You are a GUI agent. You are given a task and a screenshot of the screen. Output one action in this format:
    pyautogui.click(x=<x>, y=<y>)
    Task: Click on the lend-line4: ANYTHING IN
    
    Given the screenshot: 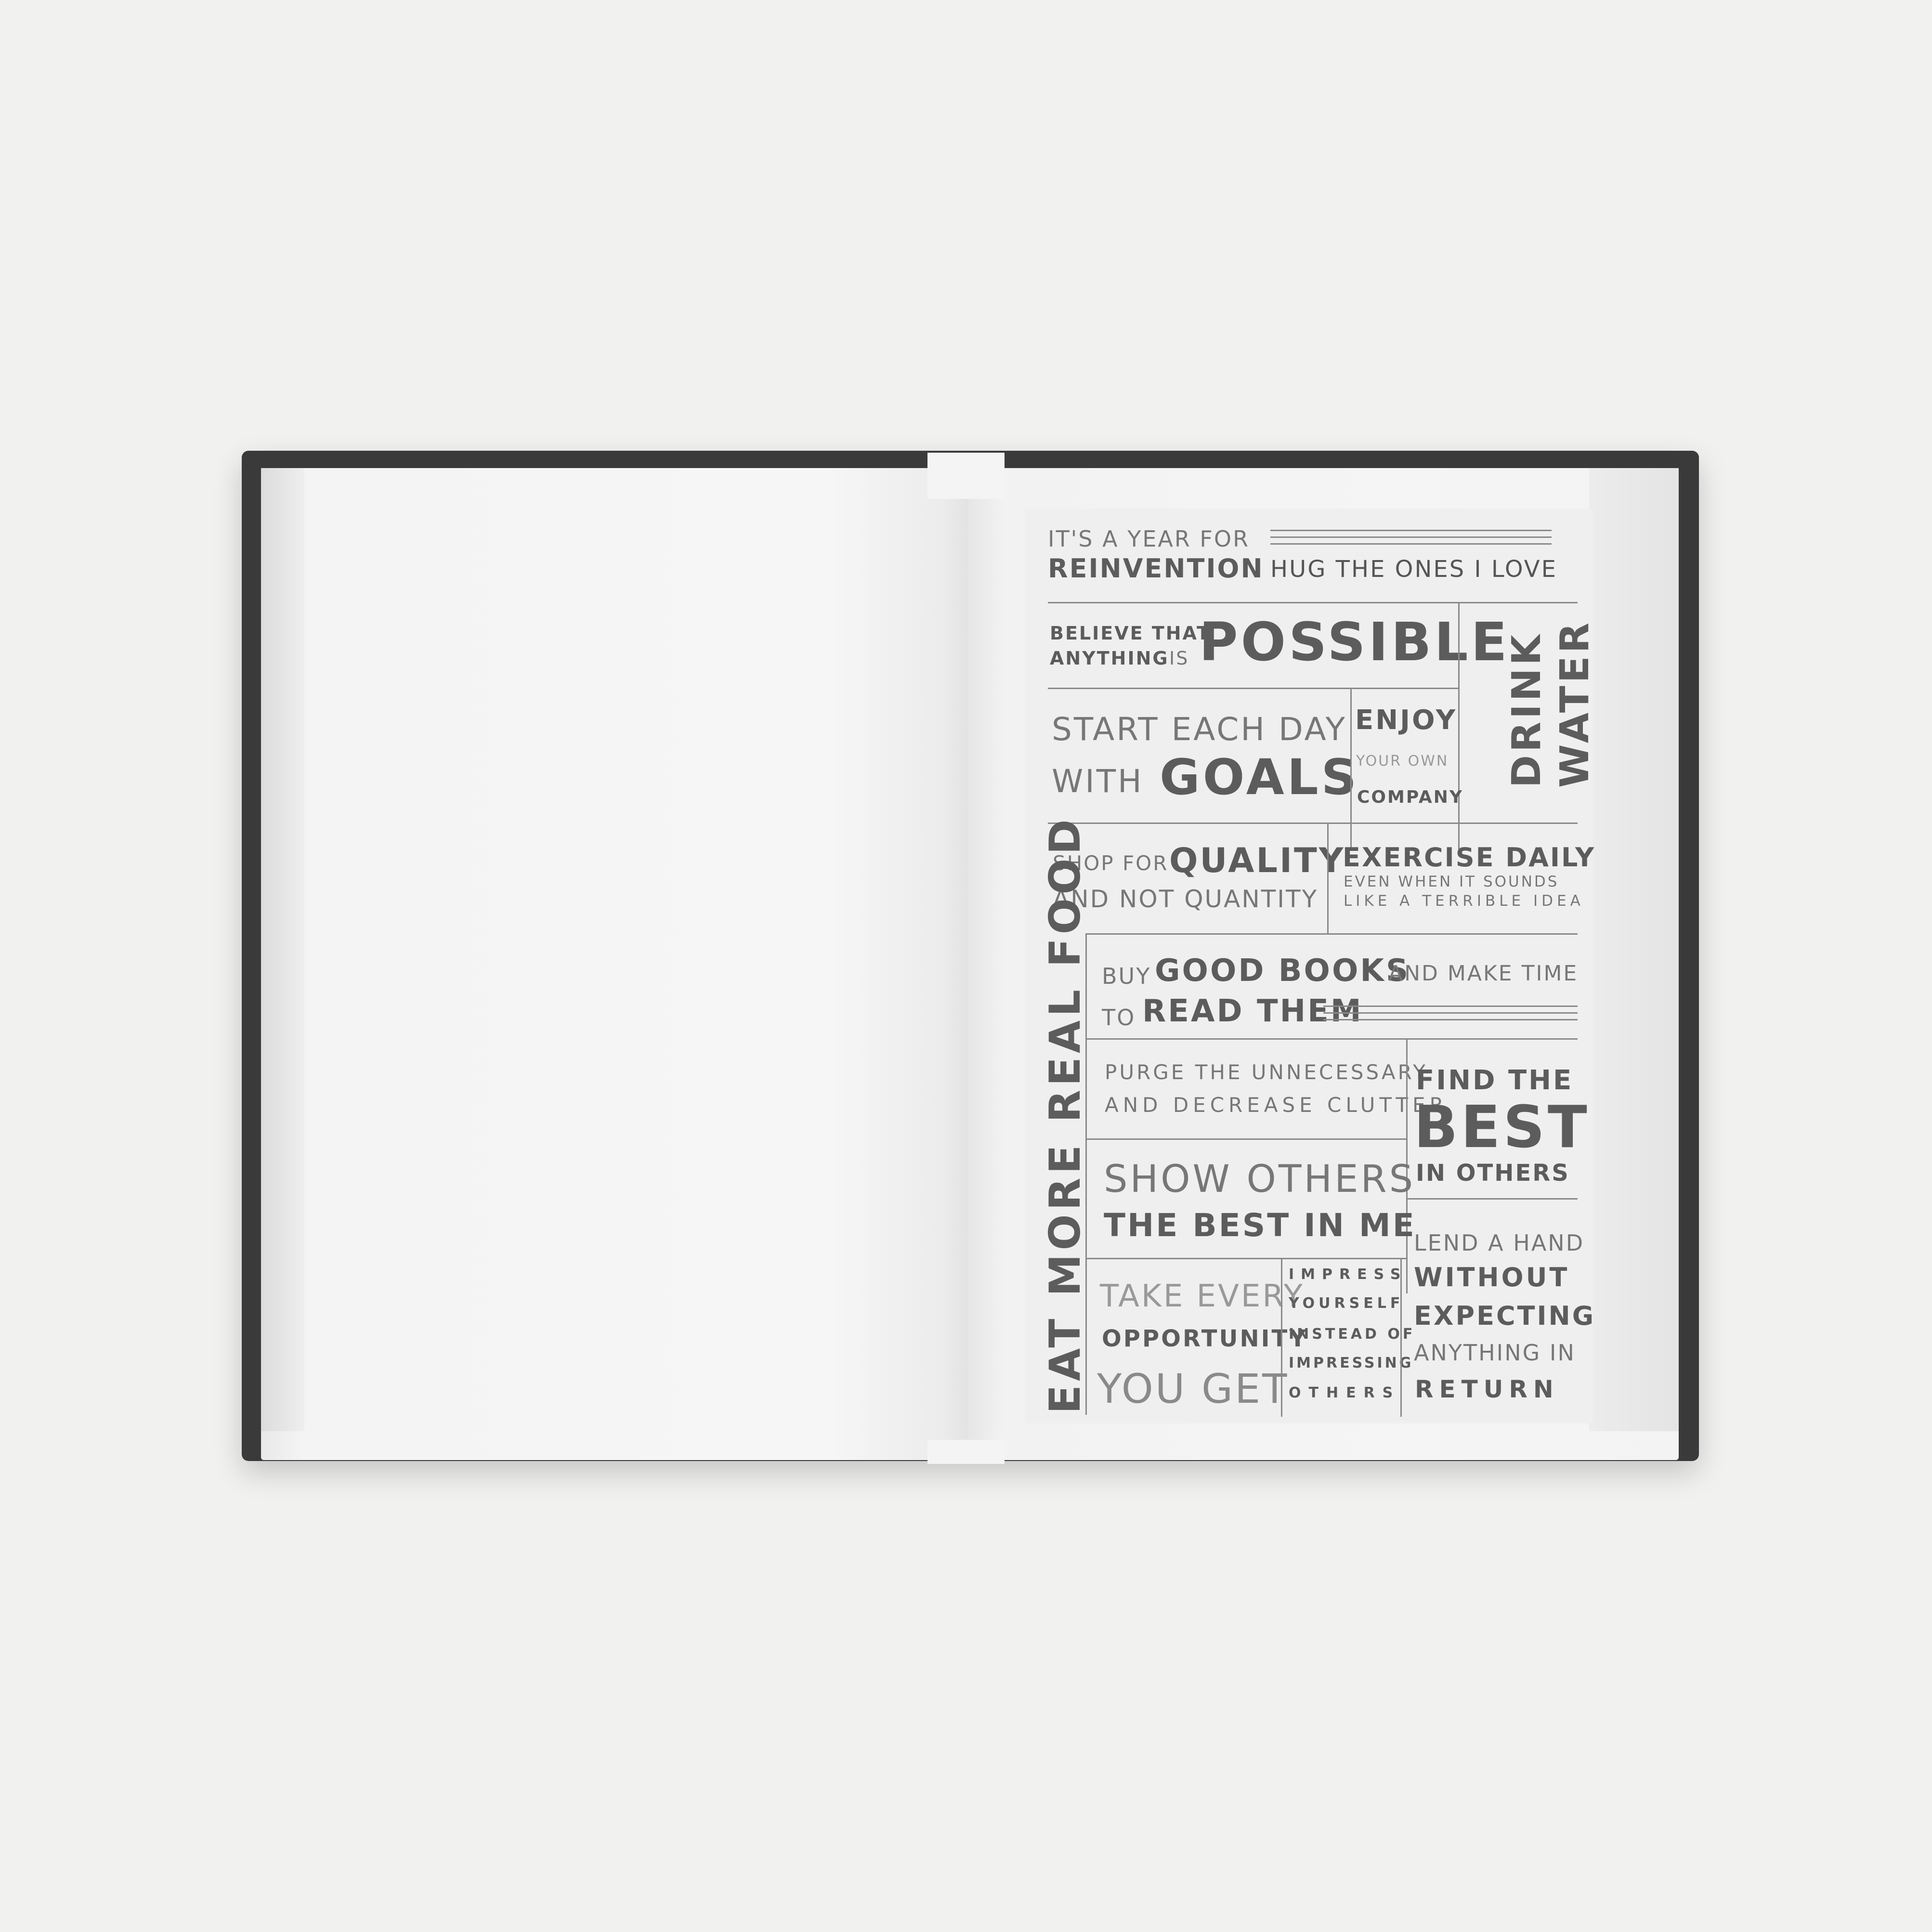 What is the action you would take?
    pyautogui.click(x=1495, y=1353)
    